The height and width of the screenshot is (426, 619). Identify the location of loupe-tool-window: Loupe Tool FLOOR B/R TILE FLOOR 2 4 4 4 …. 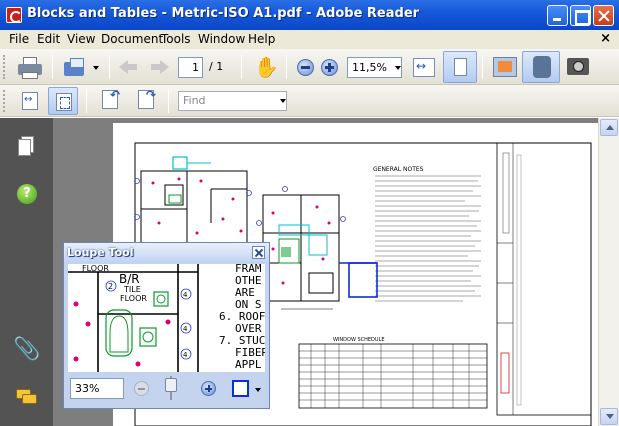
(166, 325).